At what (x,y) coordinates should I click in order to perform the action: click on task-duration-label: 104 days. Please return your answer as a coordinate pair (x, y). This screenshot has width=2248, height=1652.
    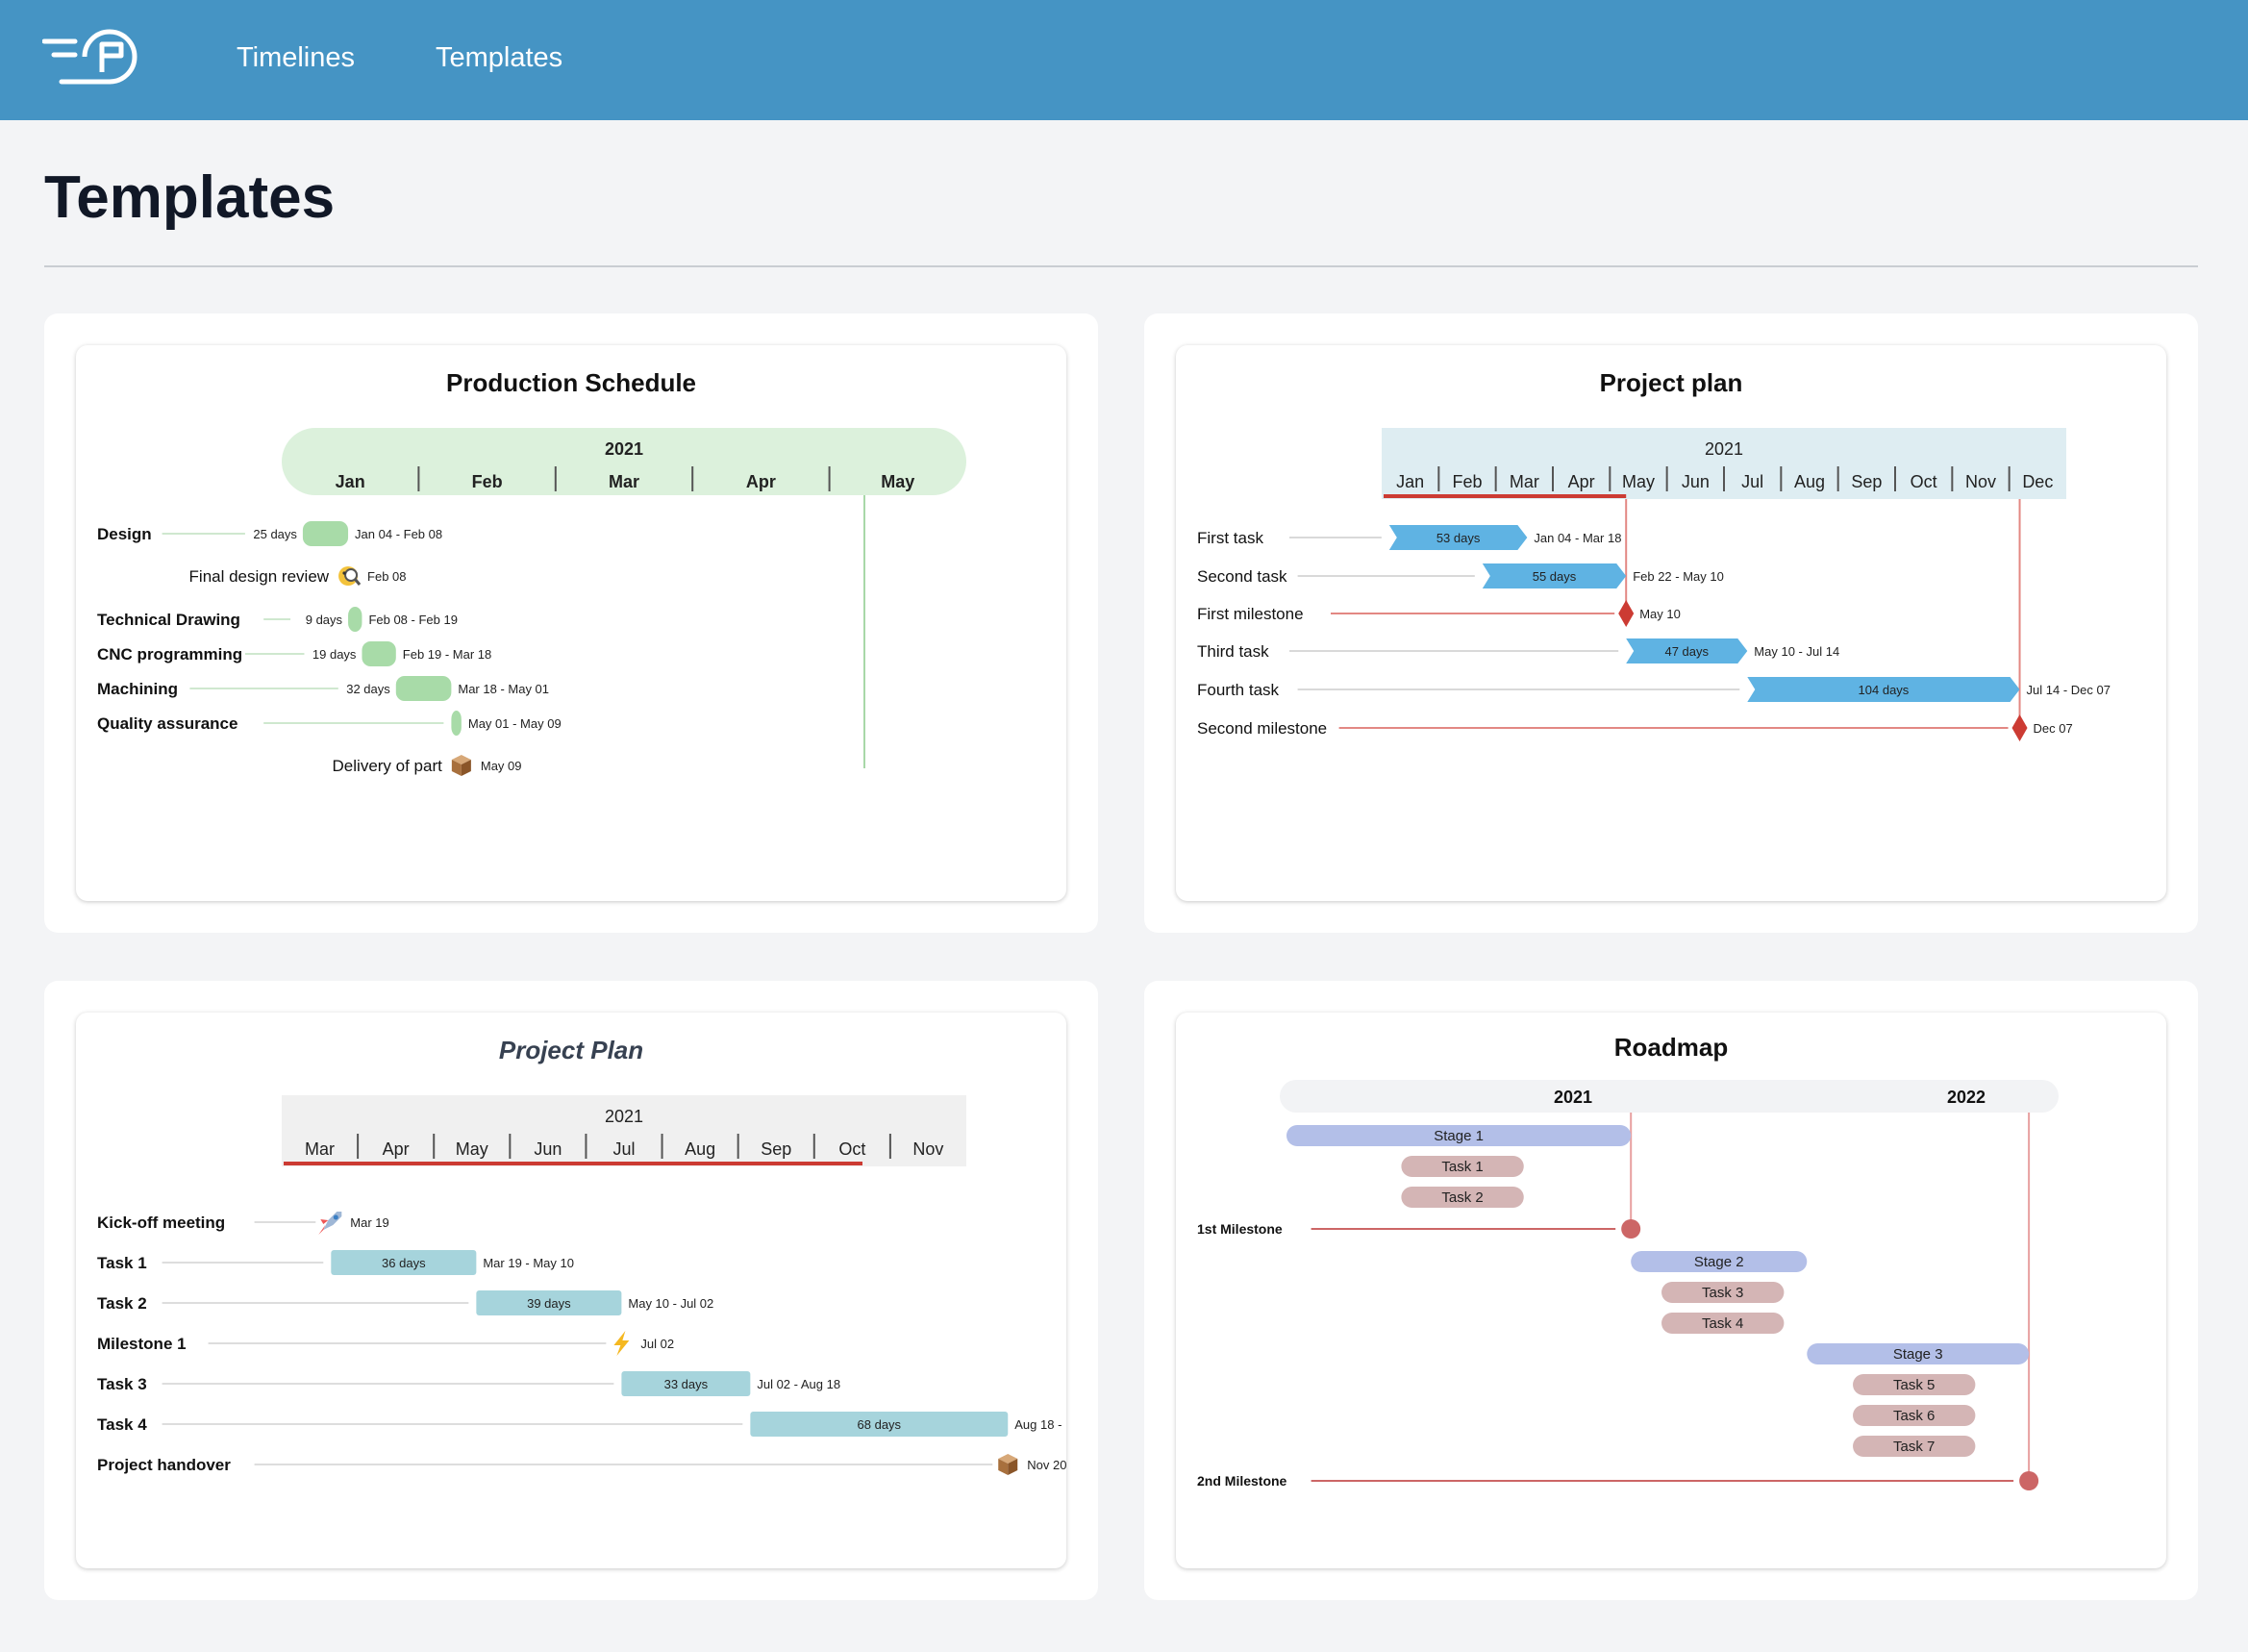
    Looking at the image, I should click on (1884, 690).